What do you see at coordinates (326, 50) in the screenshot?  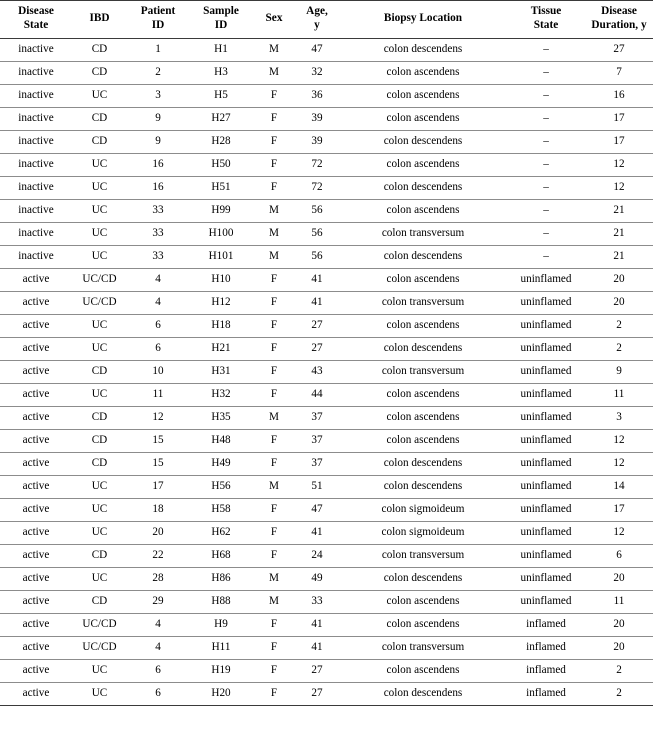 I see `table-row: inactive CD 1 H1 M 47 colon descendens –27` at bounding box center [326, 50].